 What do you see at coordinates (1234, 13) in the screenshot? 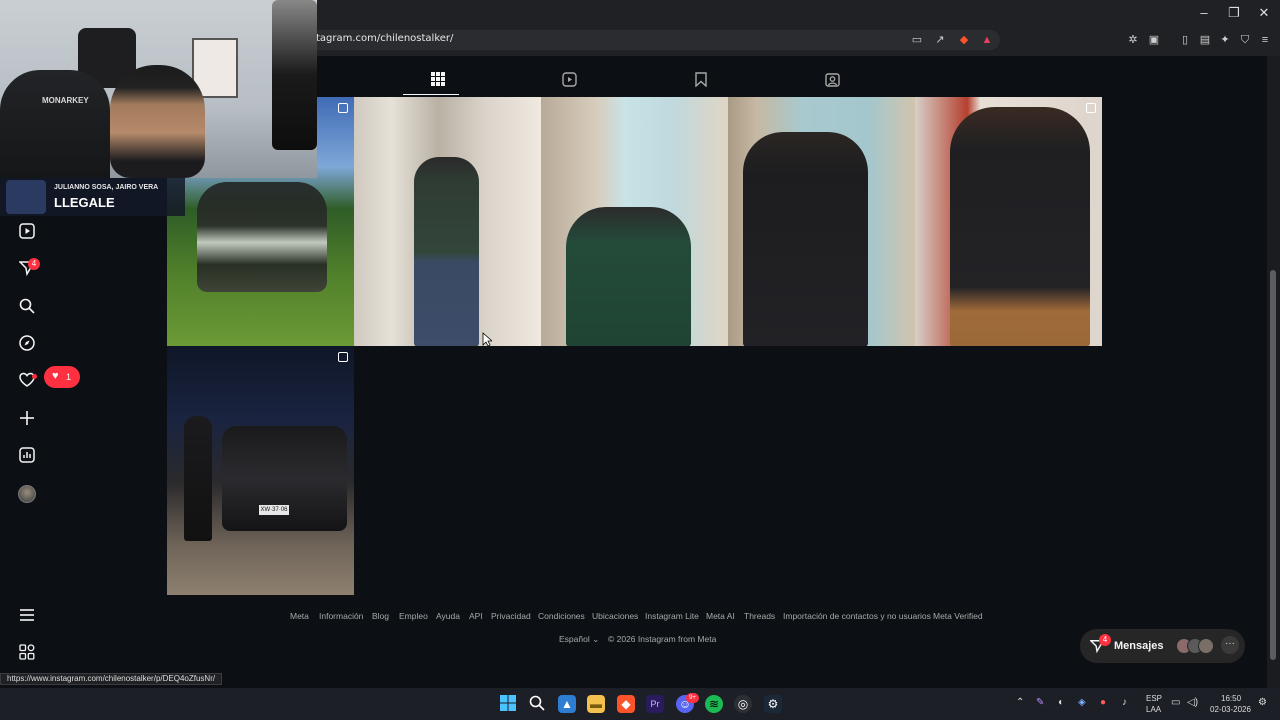
I see `maximize-button: ❐` at bounding box center [1234, 13].